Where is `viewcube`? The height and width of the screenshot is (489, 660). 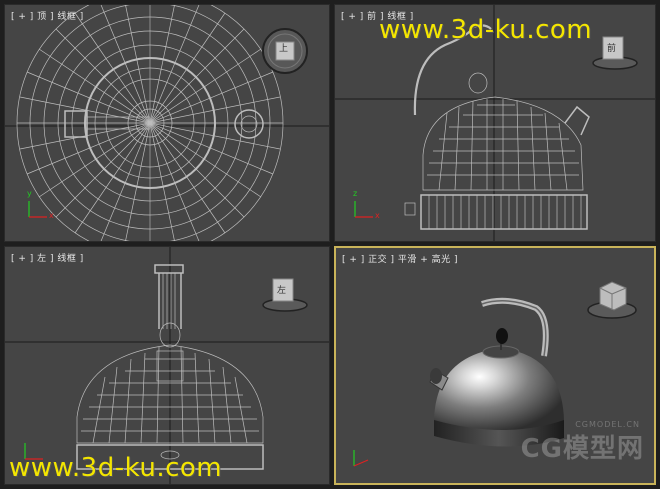
viewcube is located at coordinates (612, 300).